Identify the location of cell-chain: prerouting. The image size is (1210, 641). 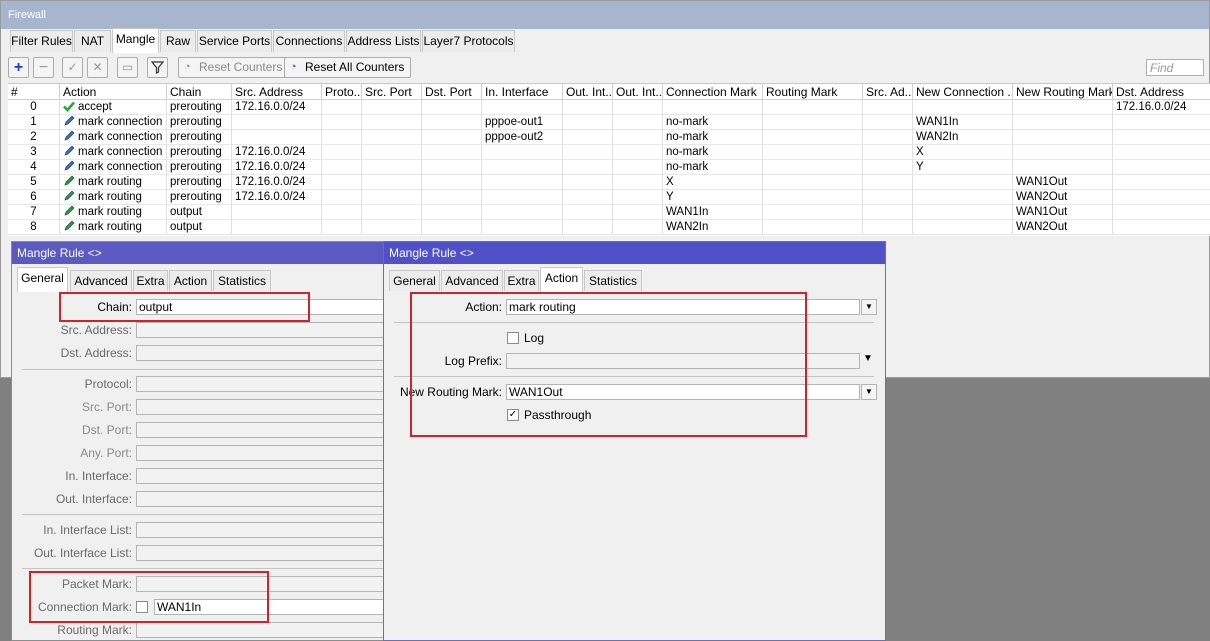
(199, 152).